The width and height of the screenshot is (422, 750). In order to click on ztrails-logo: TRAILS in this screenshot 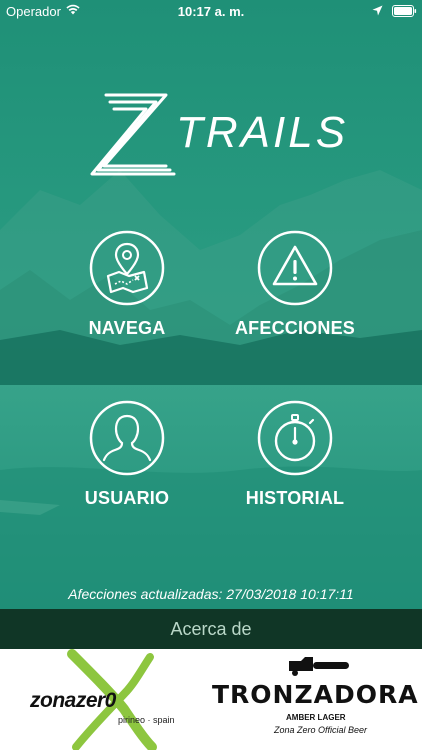, I will do `click(216, 136)`.